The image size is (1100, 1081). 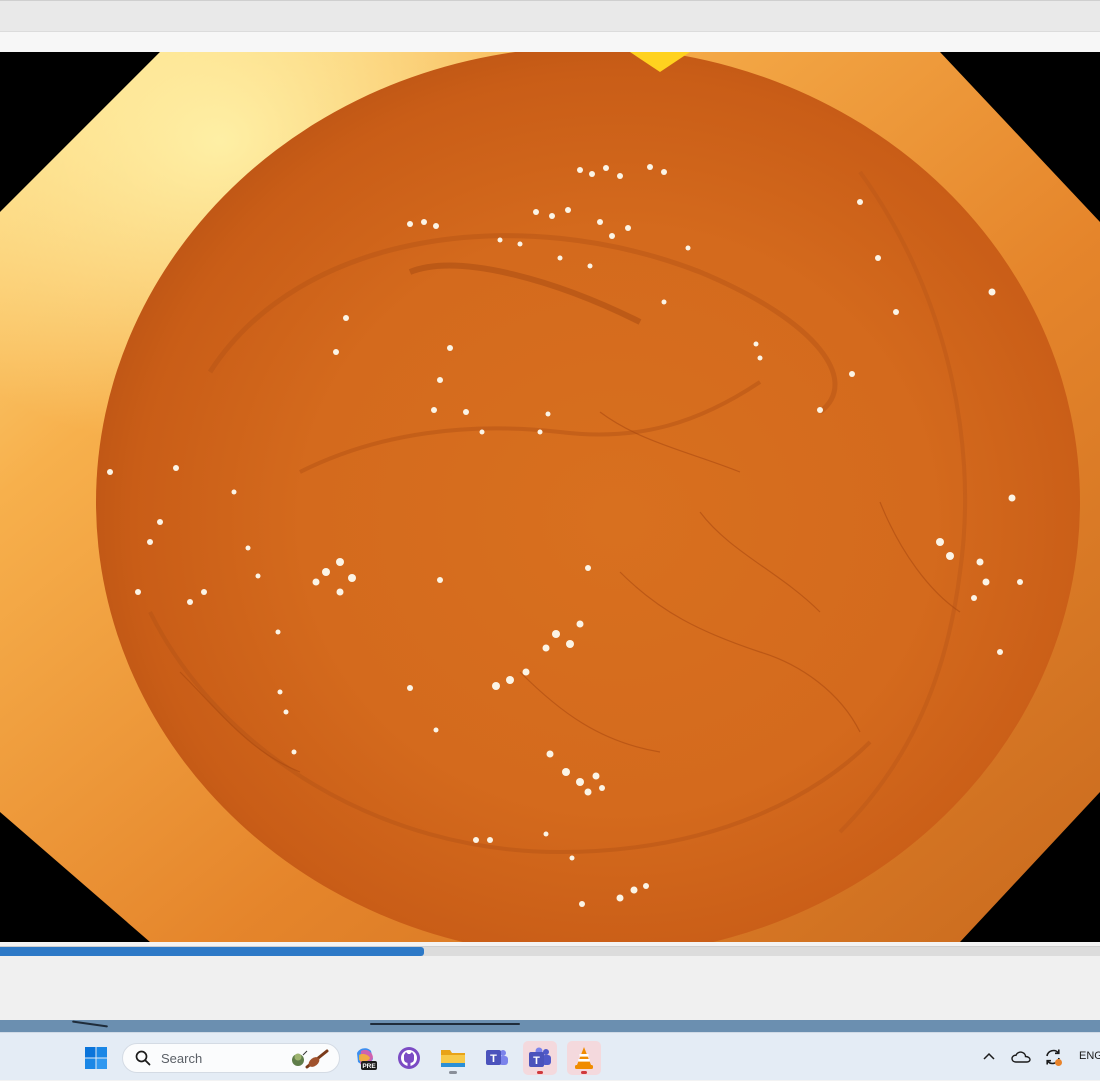 What do you see at coordinates (369, 1066) in the screenshot?
I see `copilot-badge: PRE` at bounding box center [369, 1066].